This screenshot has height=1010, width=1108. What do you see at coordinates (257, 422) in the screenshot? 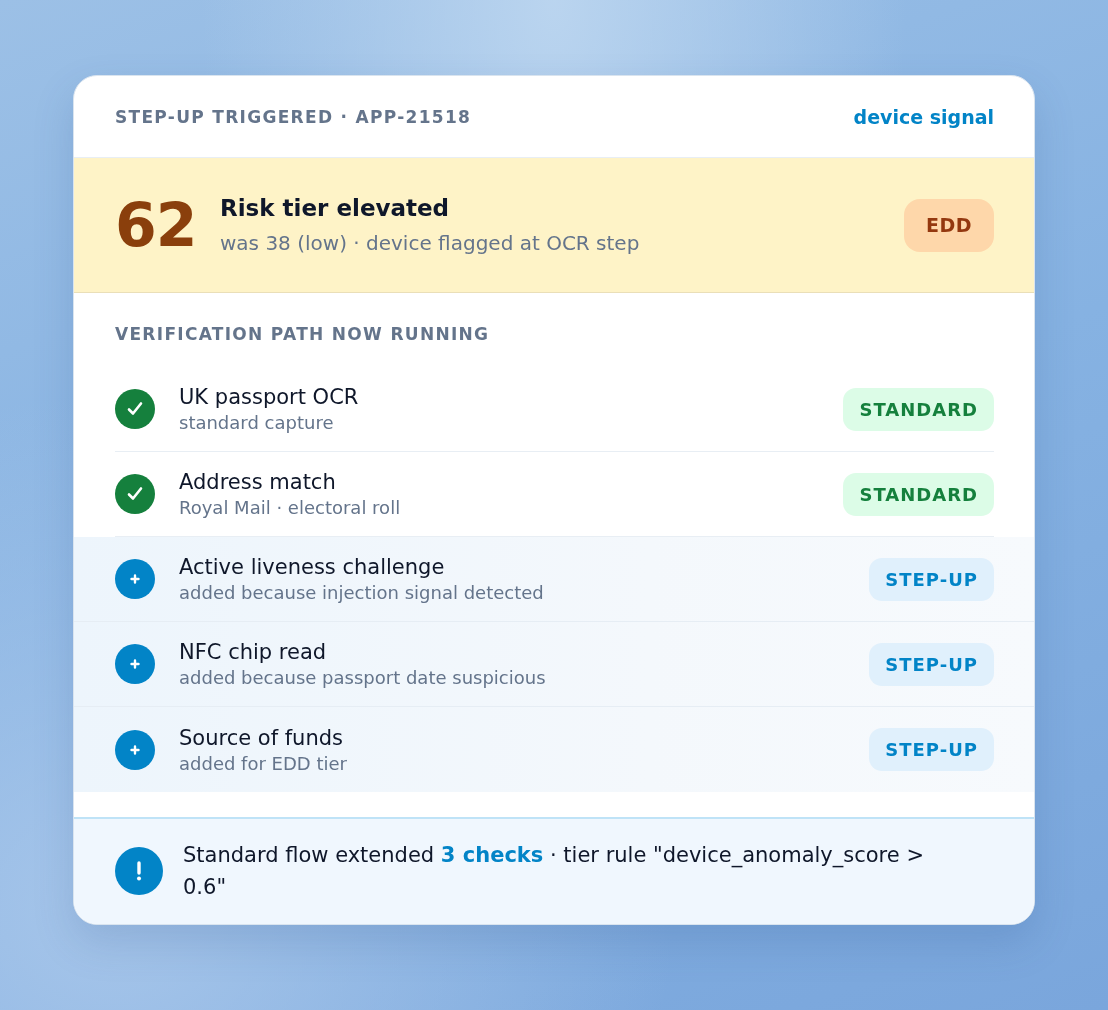
I see `check-detail: standard capture` at bounding box center [257, 422].